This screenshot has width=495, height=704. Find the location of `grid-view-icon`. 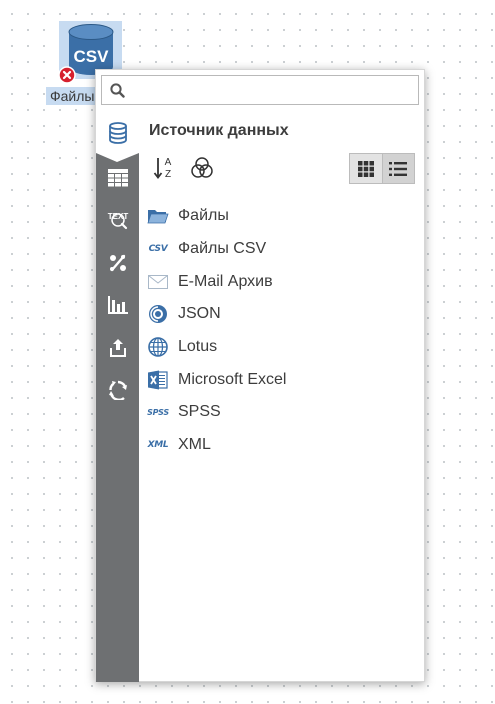

grid-view-icon is located at coordinates (365, 168).